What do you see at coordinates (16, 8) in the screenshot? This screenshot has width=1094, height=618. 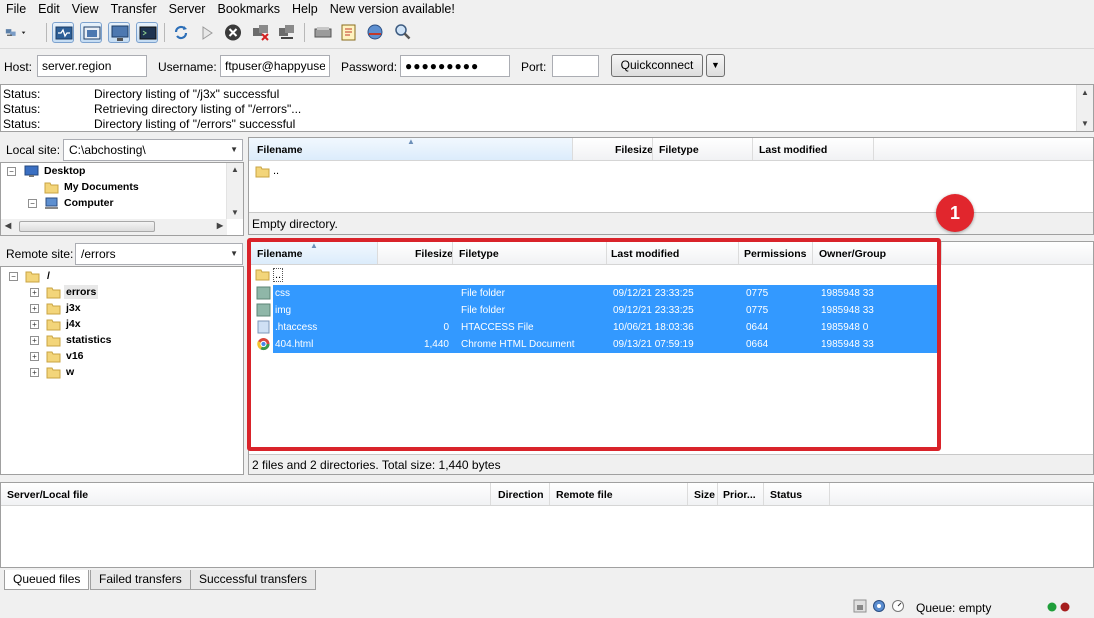 I see `menu-file: File` at bounding box center [16, 8].